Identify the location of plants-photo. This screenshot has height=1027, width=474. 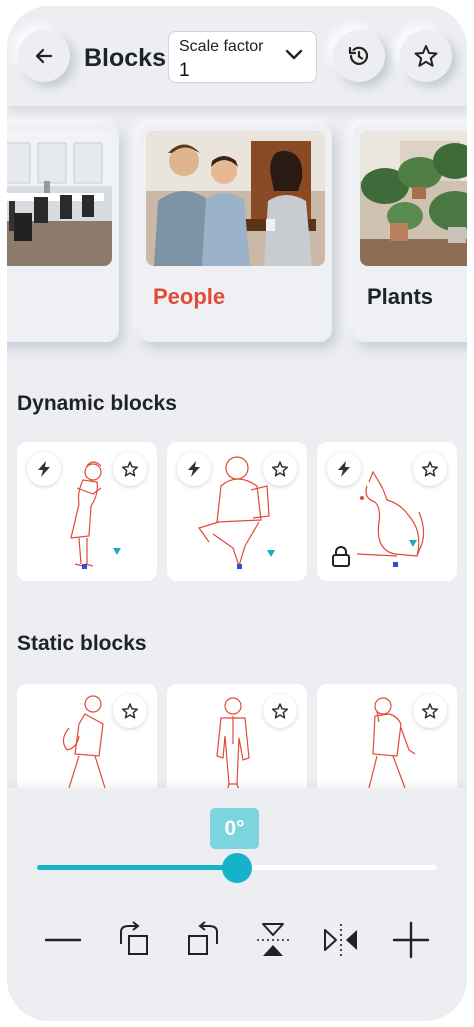
(413, 198).